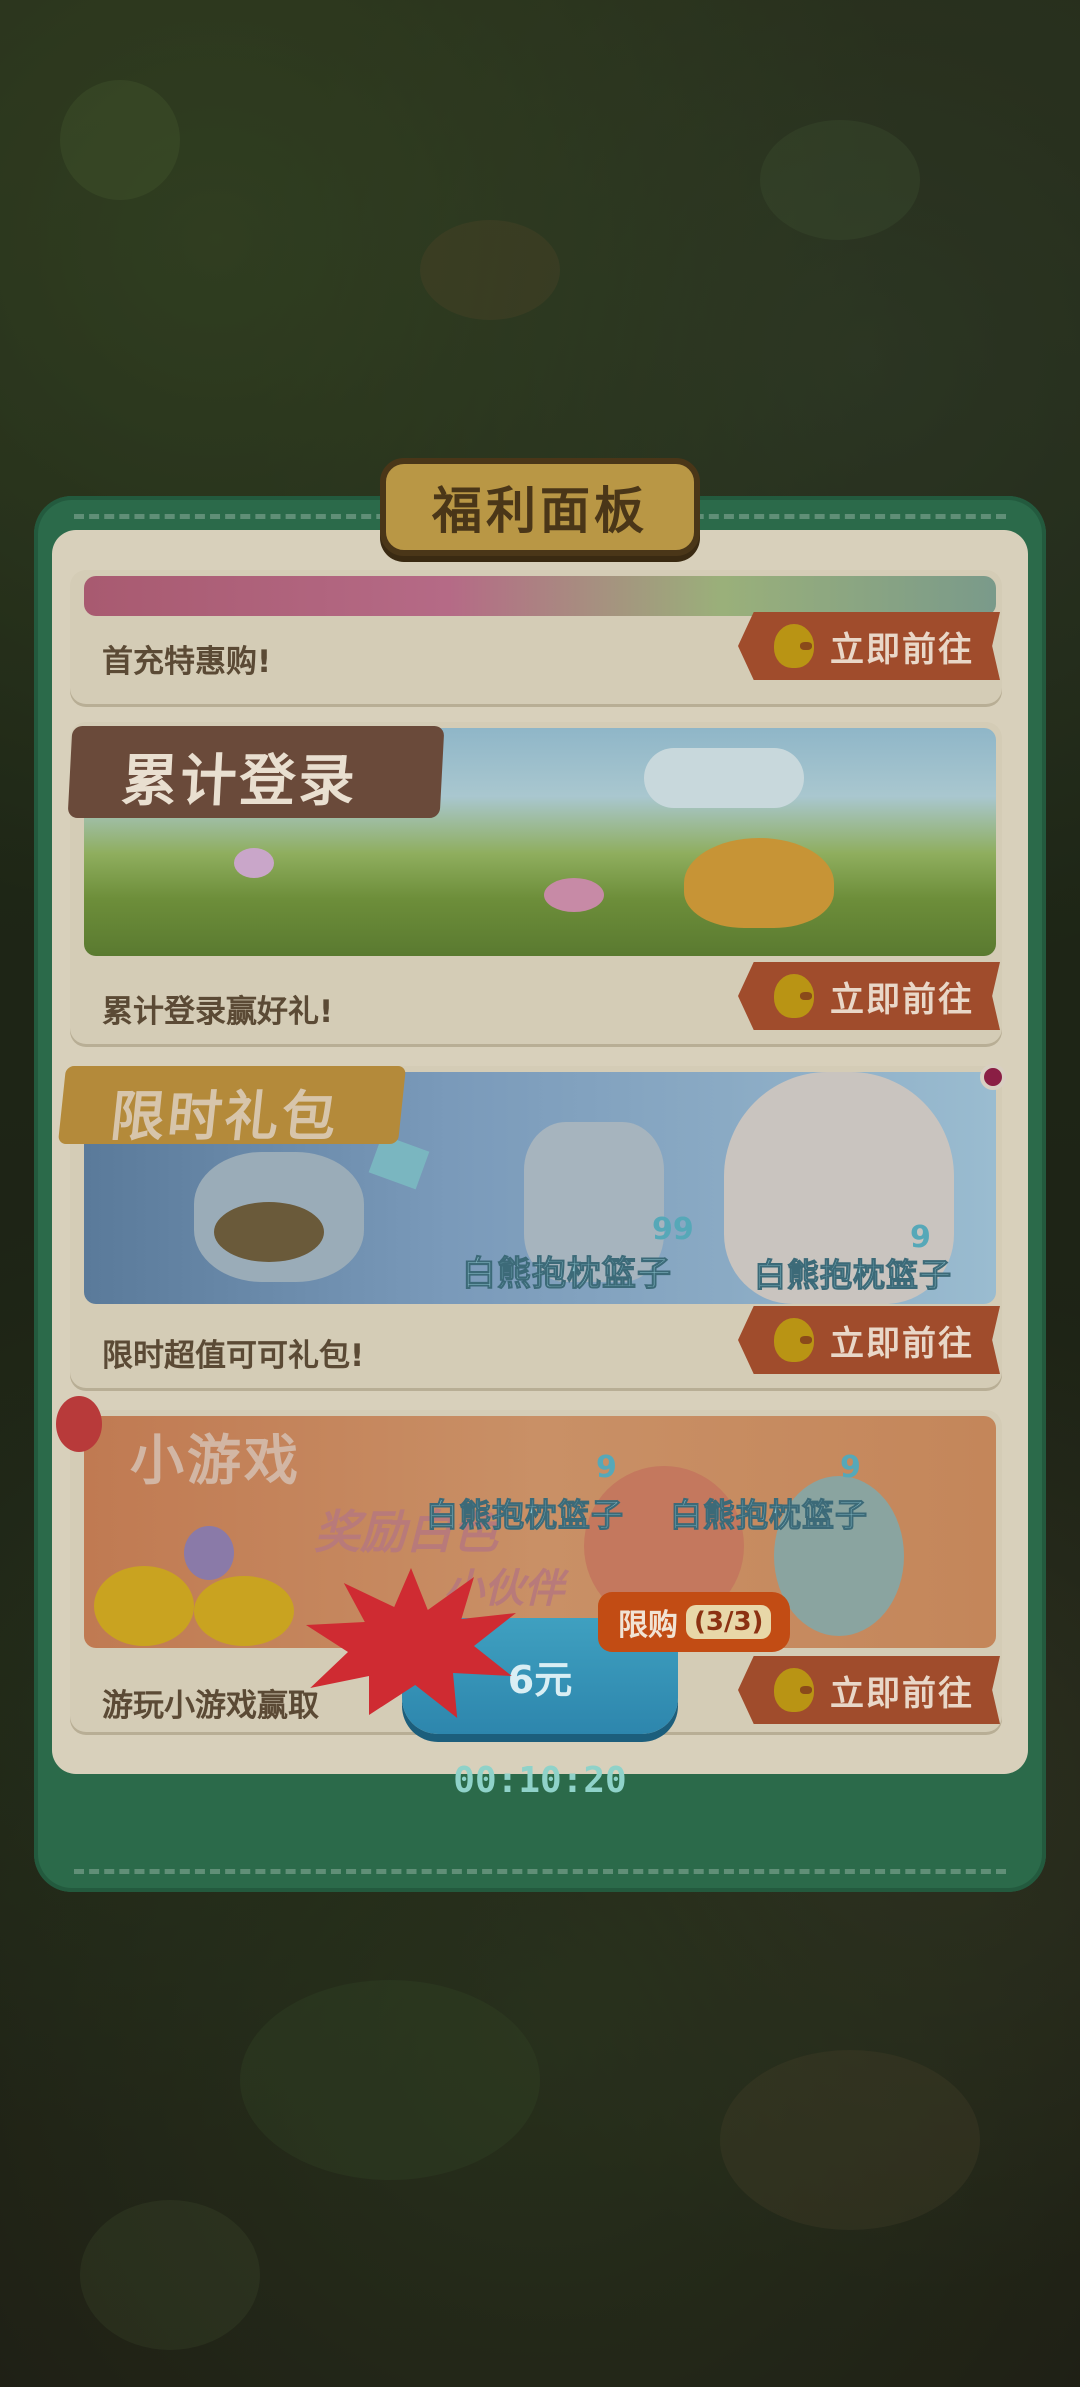 The image size is (1080, 2387). I want to click on card-cumulative-login: 累计登录 累计登录赢好礼! 立即前往, so click(534, 883).